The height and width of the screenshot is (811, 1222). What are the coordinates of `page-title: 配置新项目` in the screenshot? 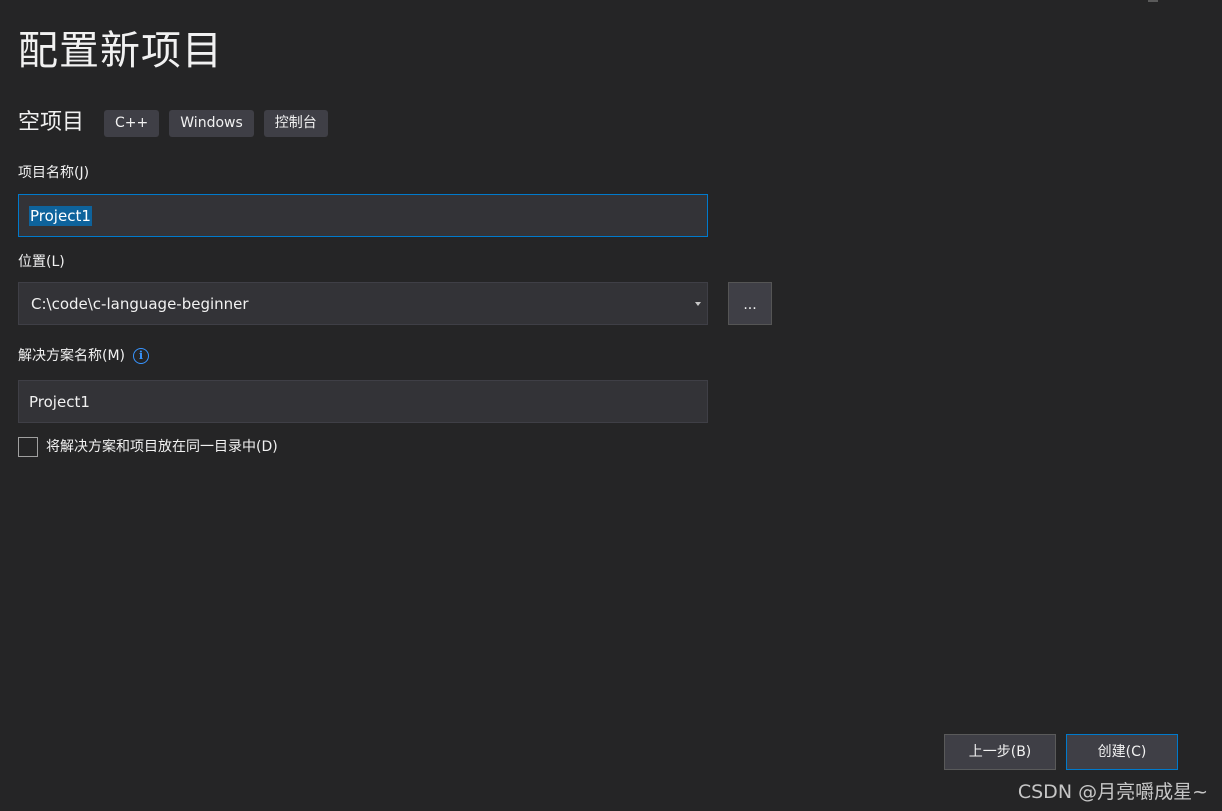 It's located at (120, 51).